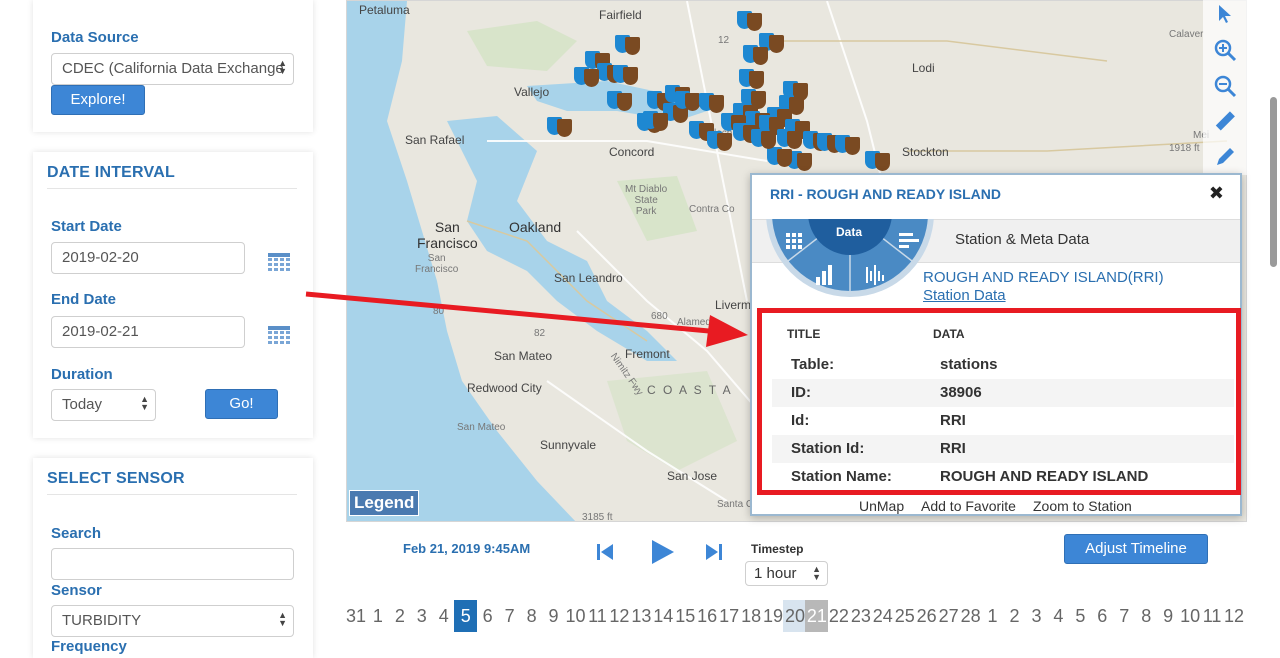 The image size is (1280, 658). I want to click on timeline-day: 28, so click(971, 619).